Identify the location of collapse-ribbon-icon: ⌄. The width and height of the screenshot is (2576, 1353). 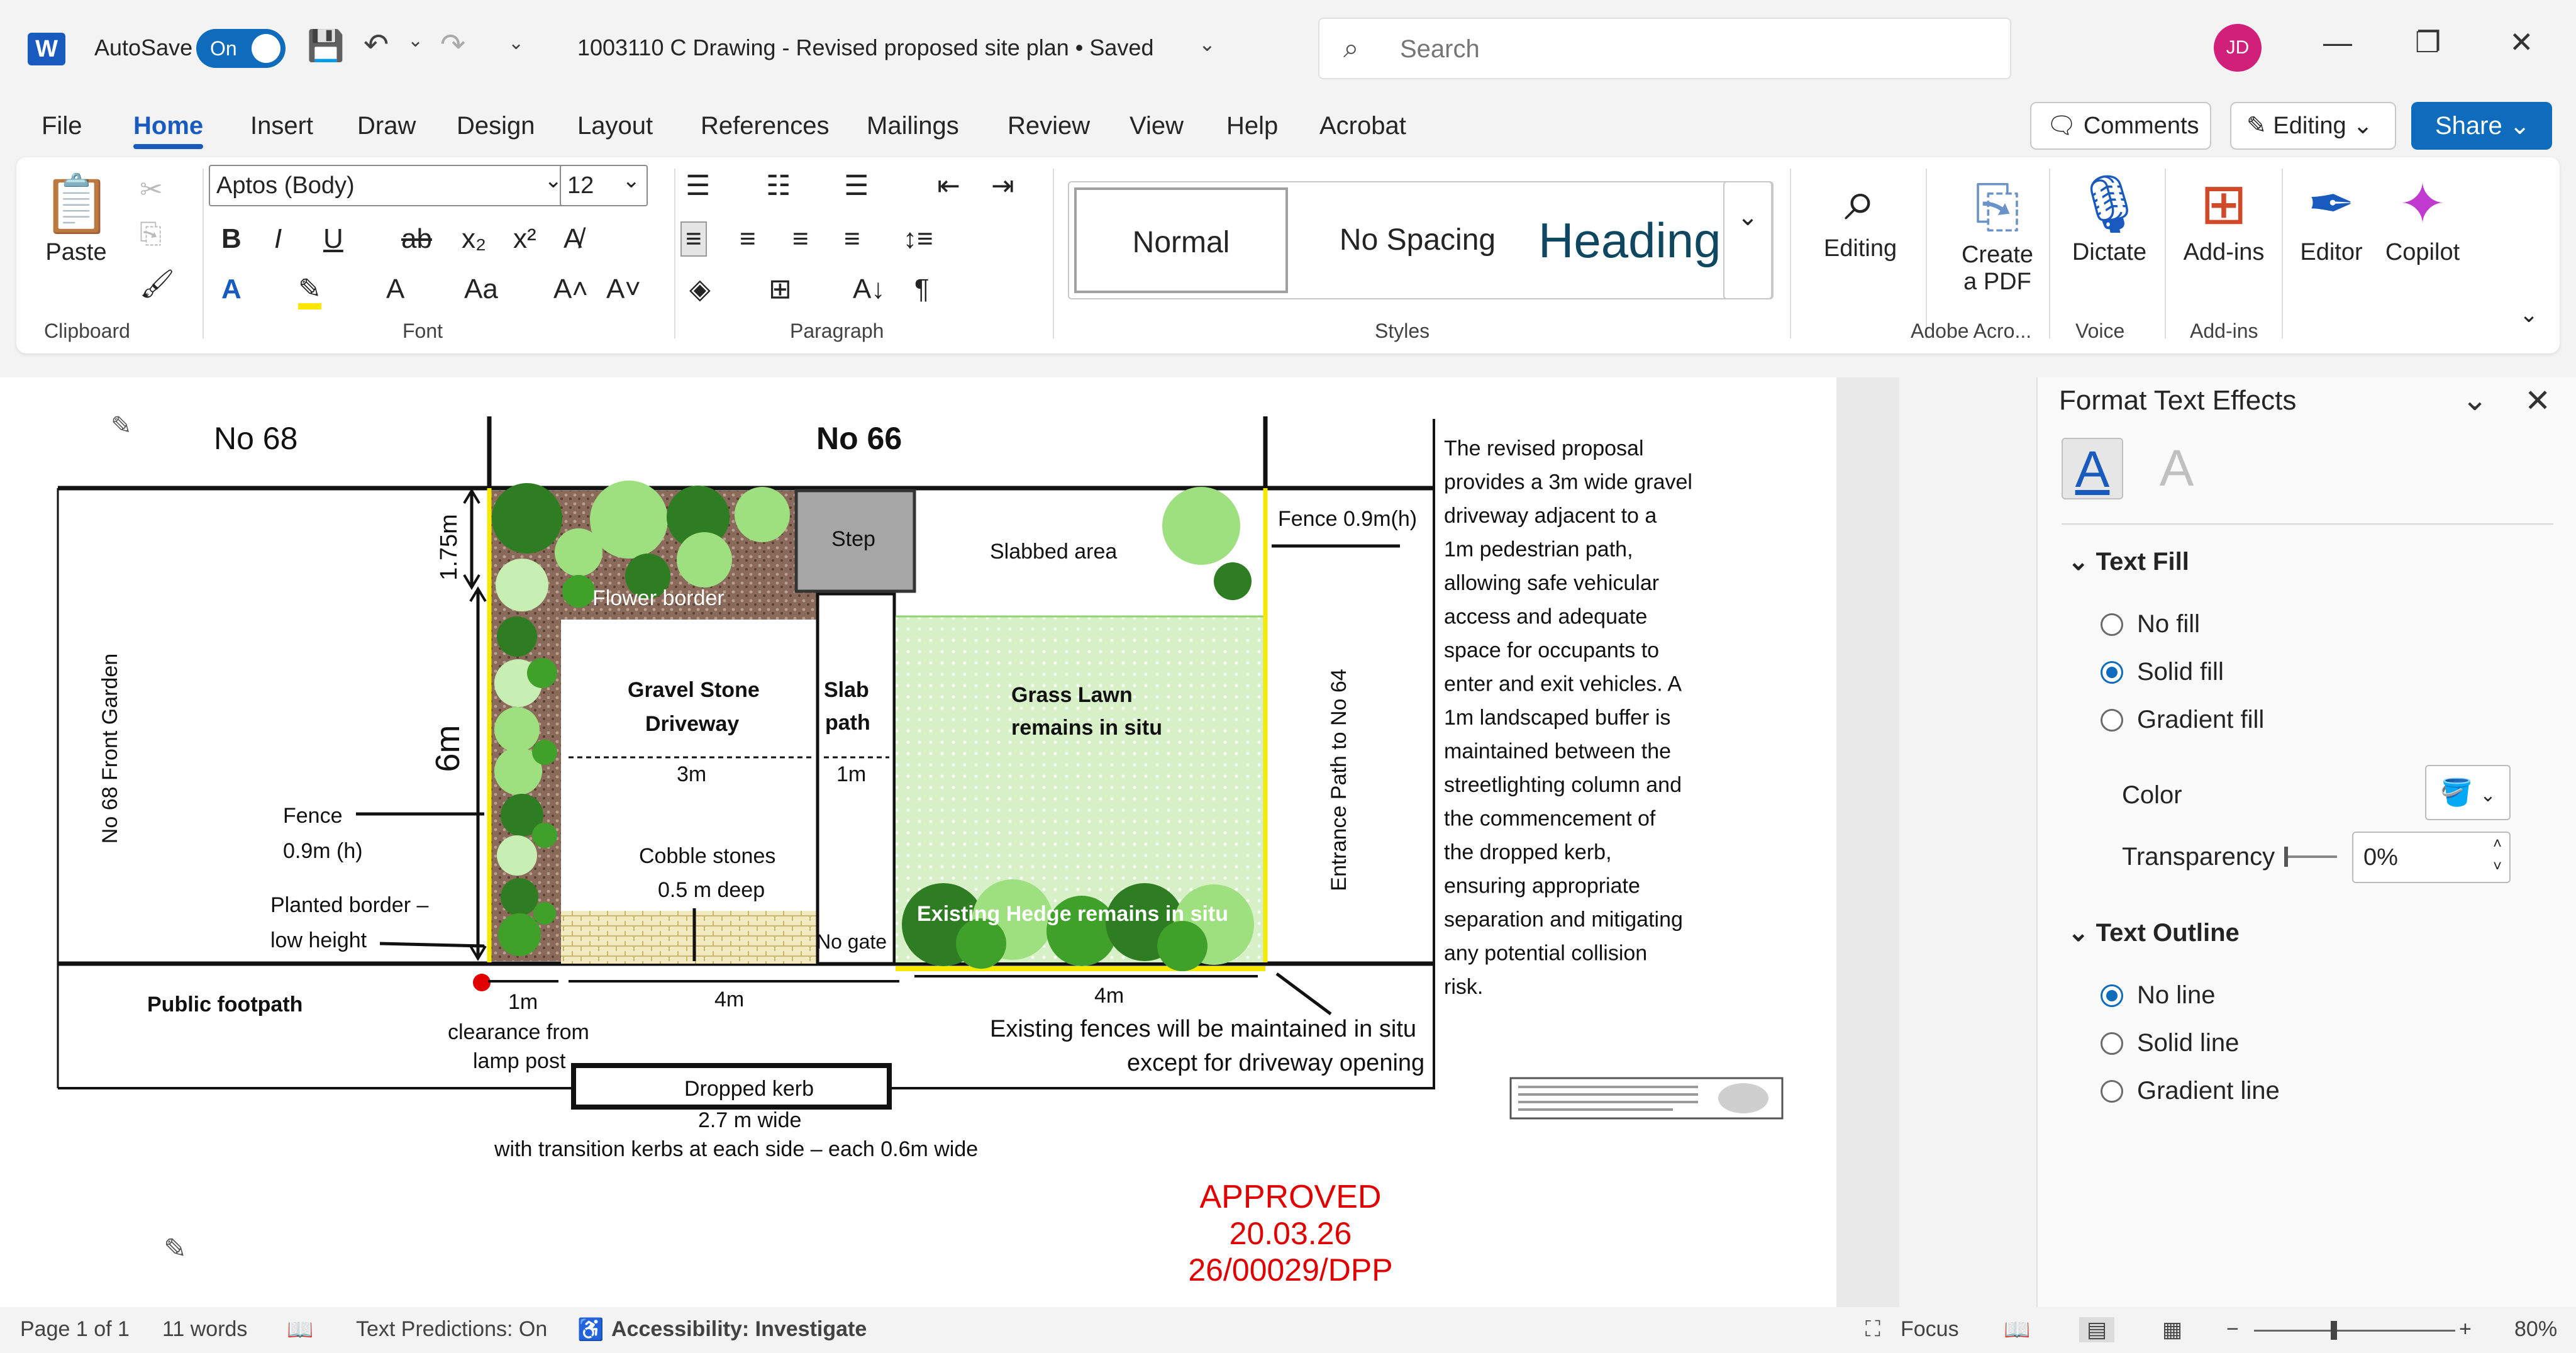
(2528, 314).